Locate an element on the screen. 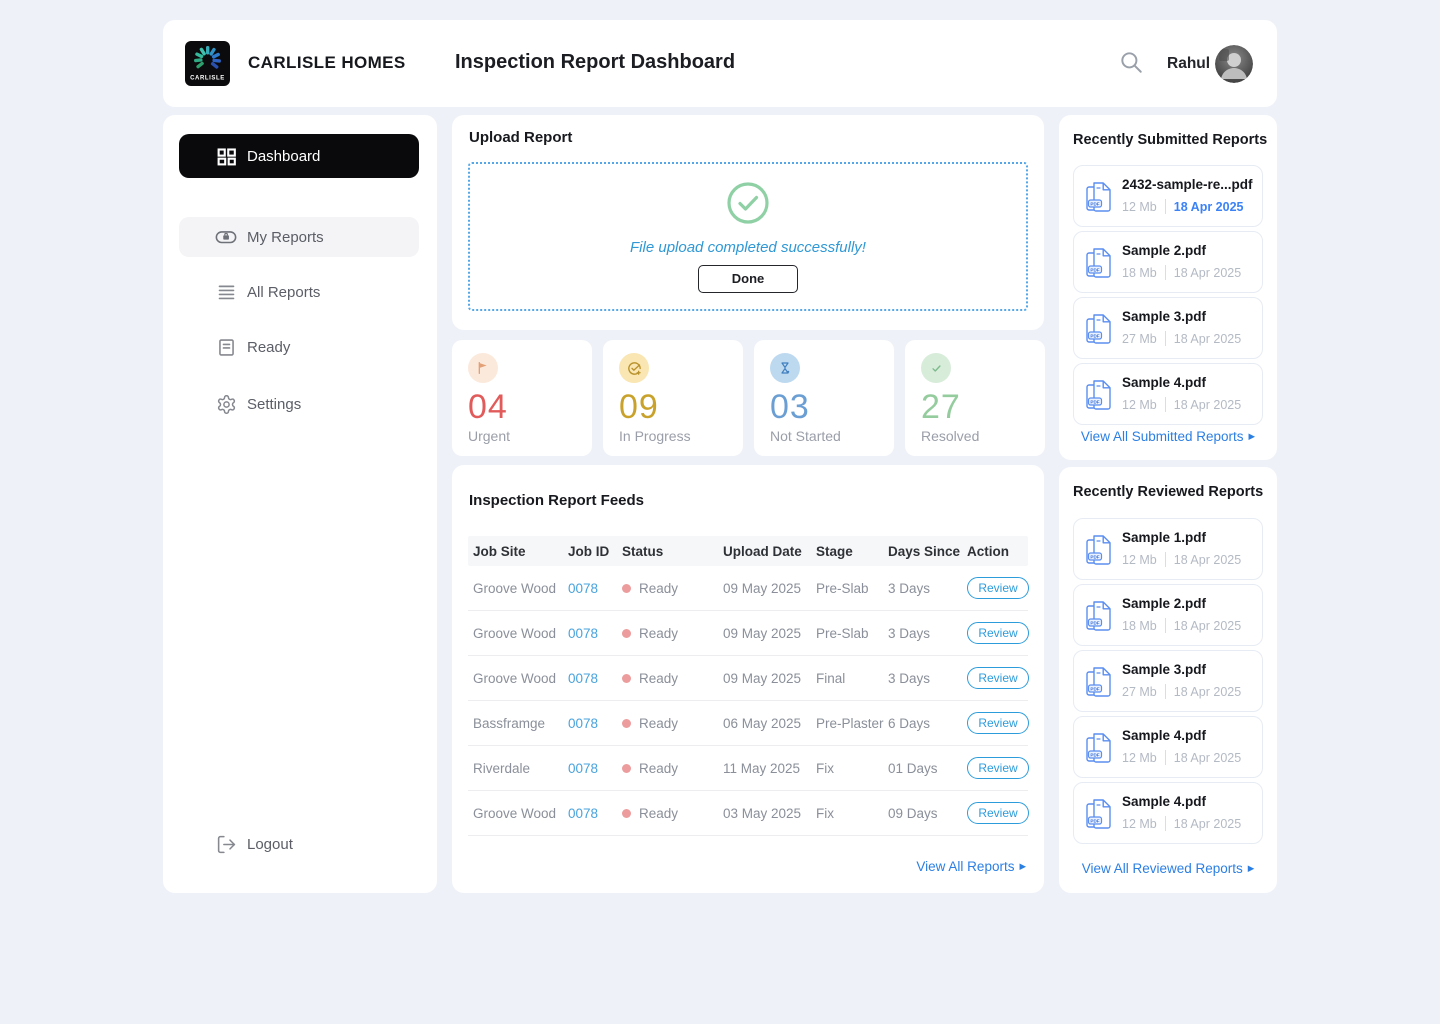 This screenshot has height=1024, width=1440. file-size: 18 Mb is located at coordinates (1139, 272).